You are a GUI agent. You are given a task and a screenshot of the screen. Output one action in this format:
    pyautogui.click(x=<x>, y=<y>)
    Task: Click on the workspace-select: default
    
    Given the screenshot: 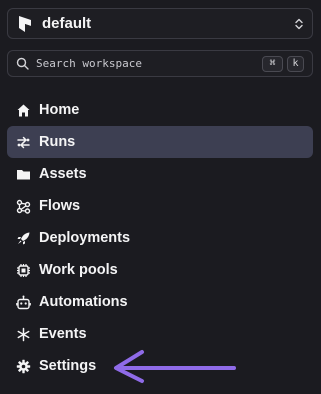 What is the action you would take?
    pyautogui.click(x=160, y=23)
    